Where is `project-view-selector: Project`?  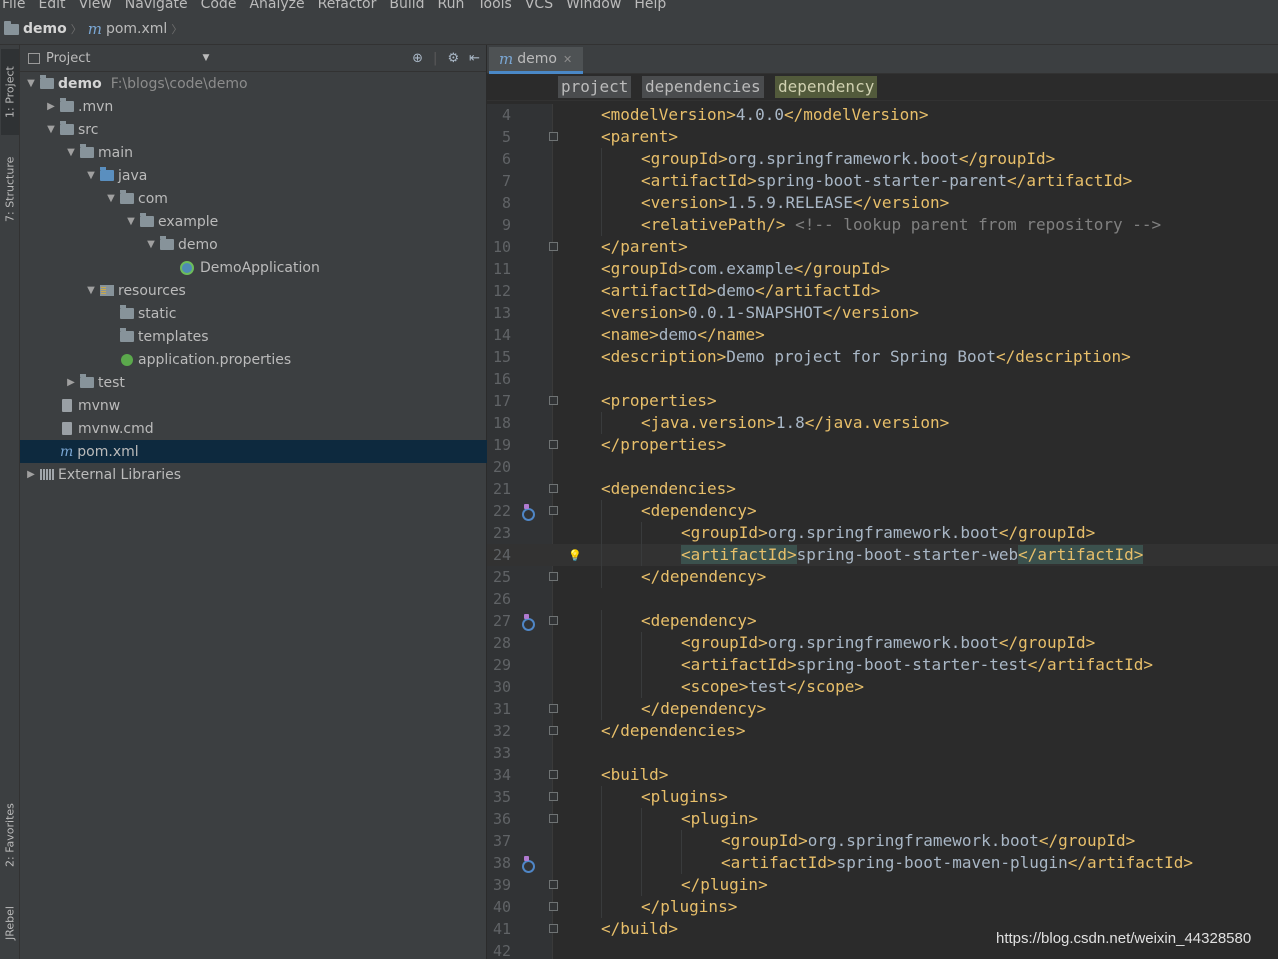 project-view-selector: Project is located at coordinates (68, 58).